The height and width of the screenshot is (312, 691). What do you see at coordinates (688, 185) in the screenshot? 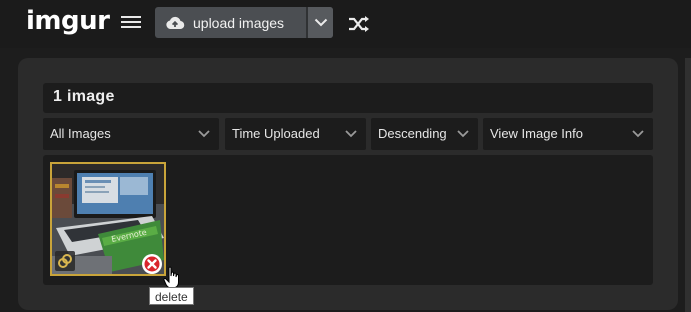
I see `scrollbar-track` at bounding box center [688, 185].